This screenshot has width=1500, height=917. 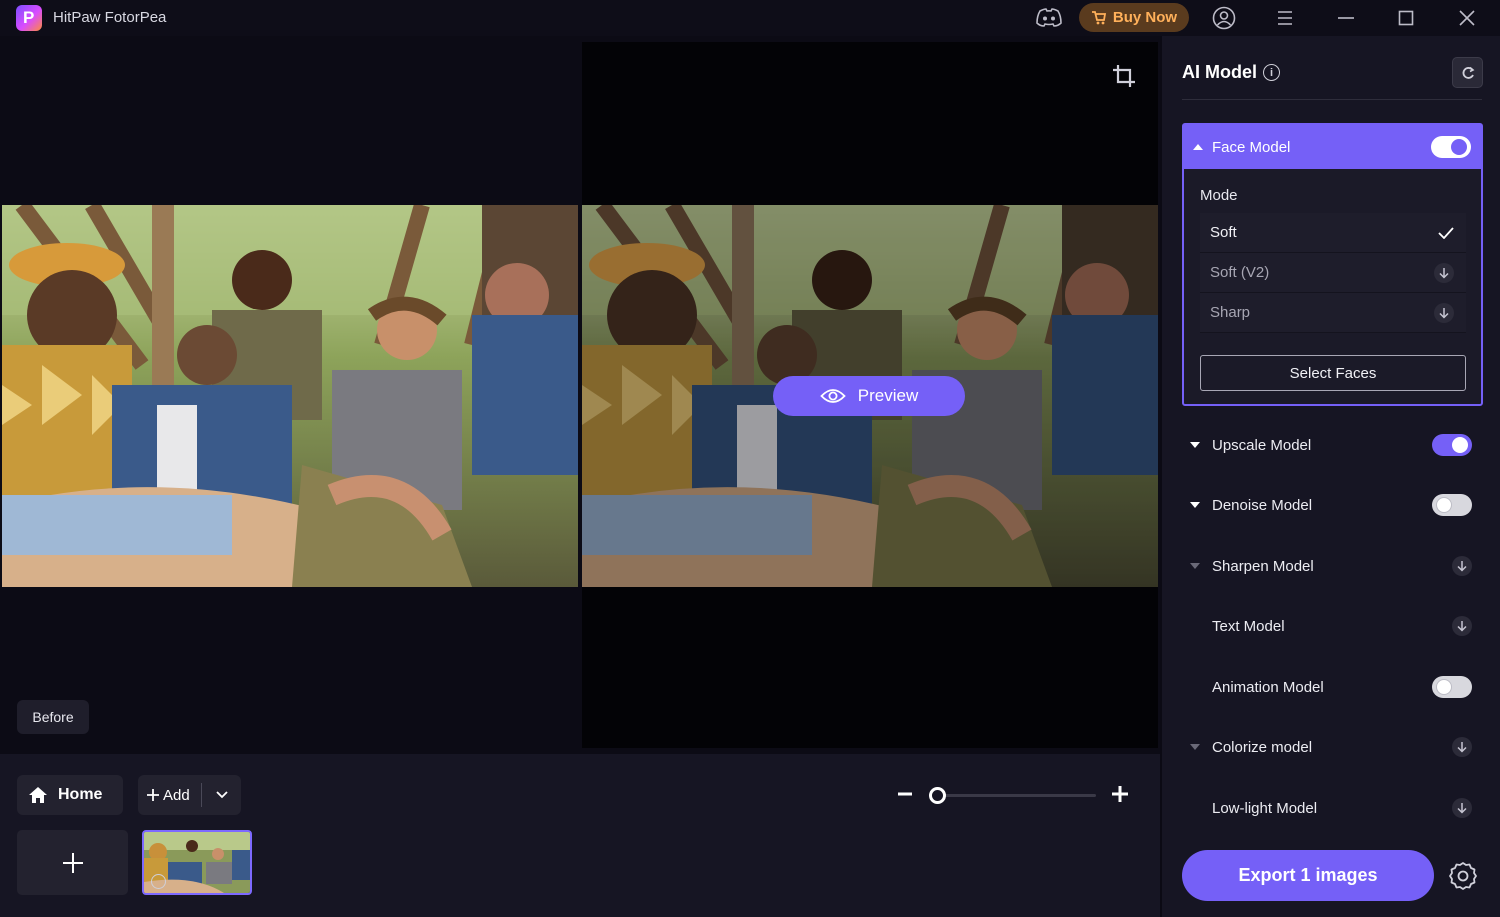 I want to click on model-row-sharpen: Sharpen Model, so click(x=1332, y=566).